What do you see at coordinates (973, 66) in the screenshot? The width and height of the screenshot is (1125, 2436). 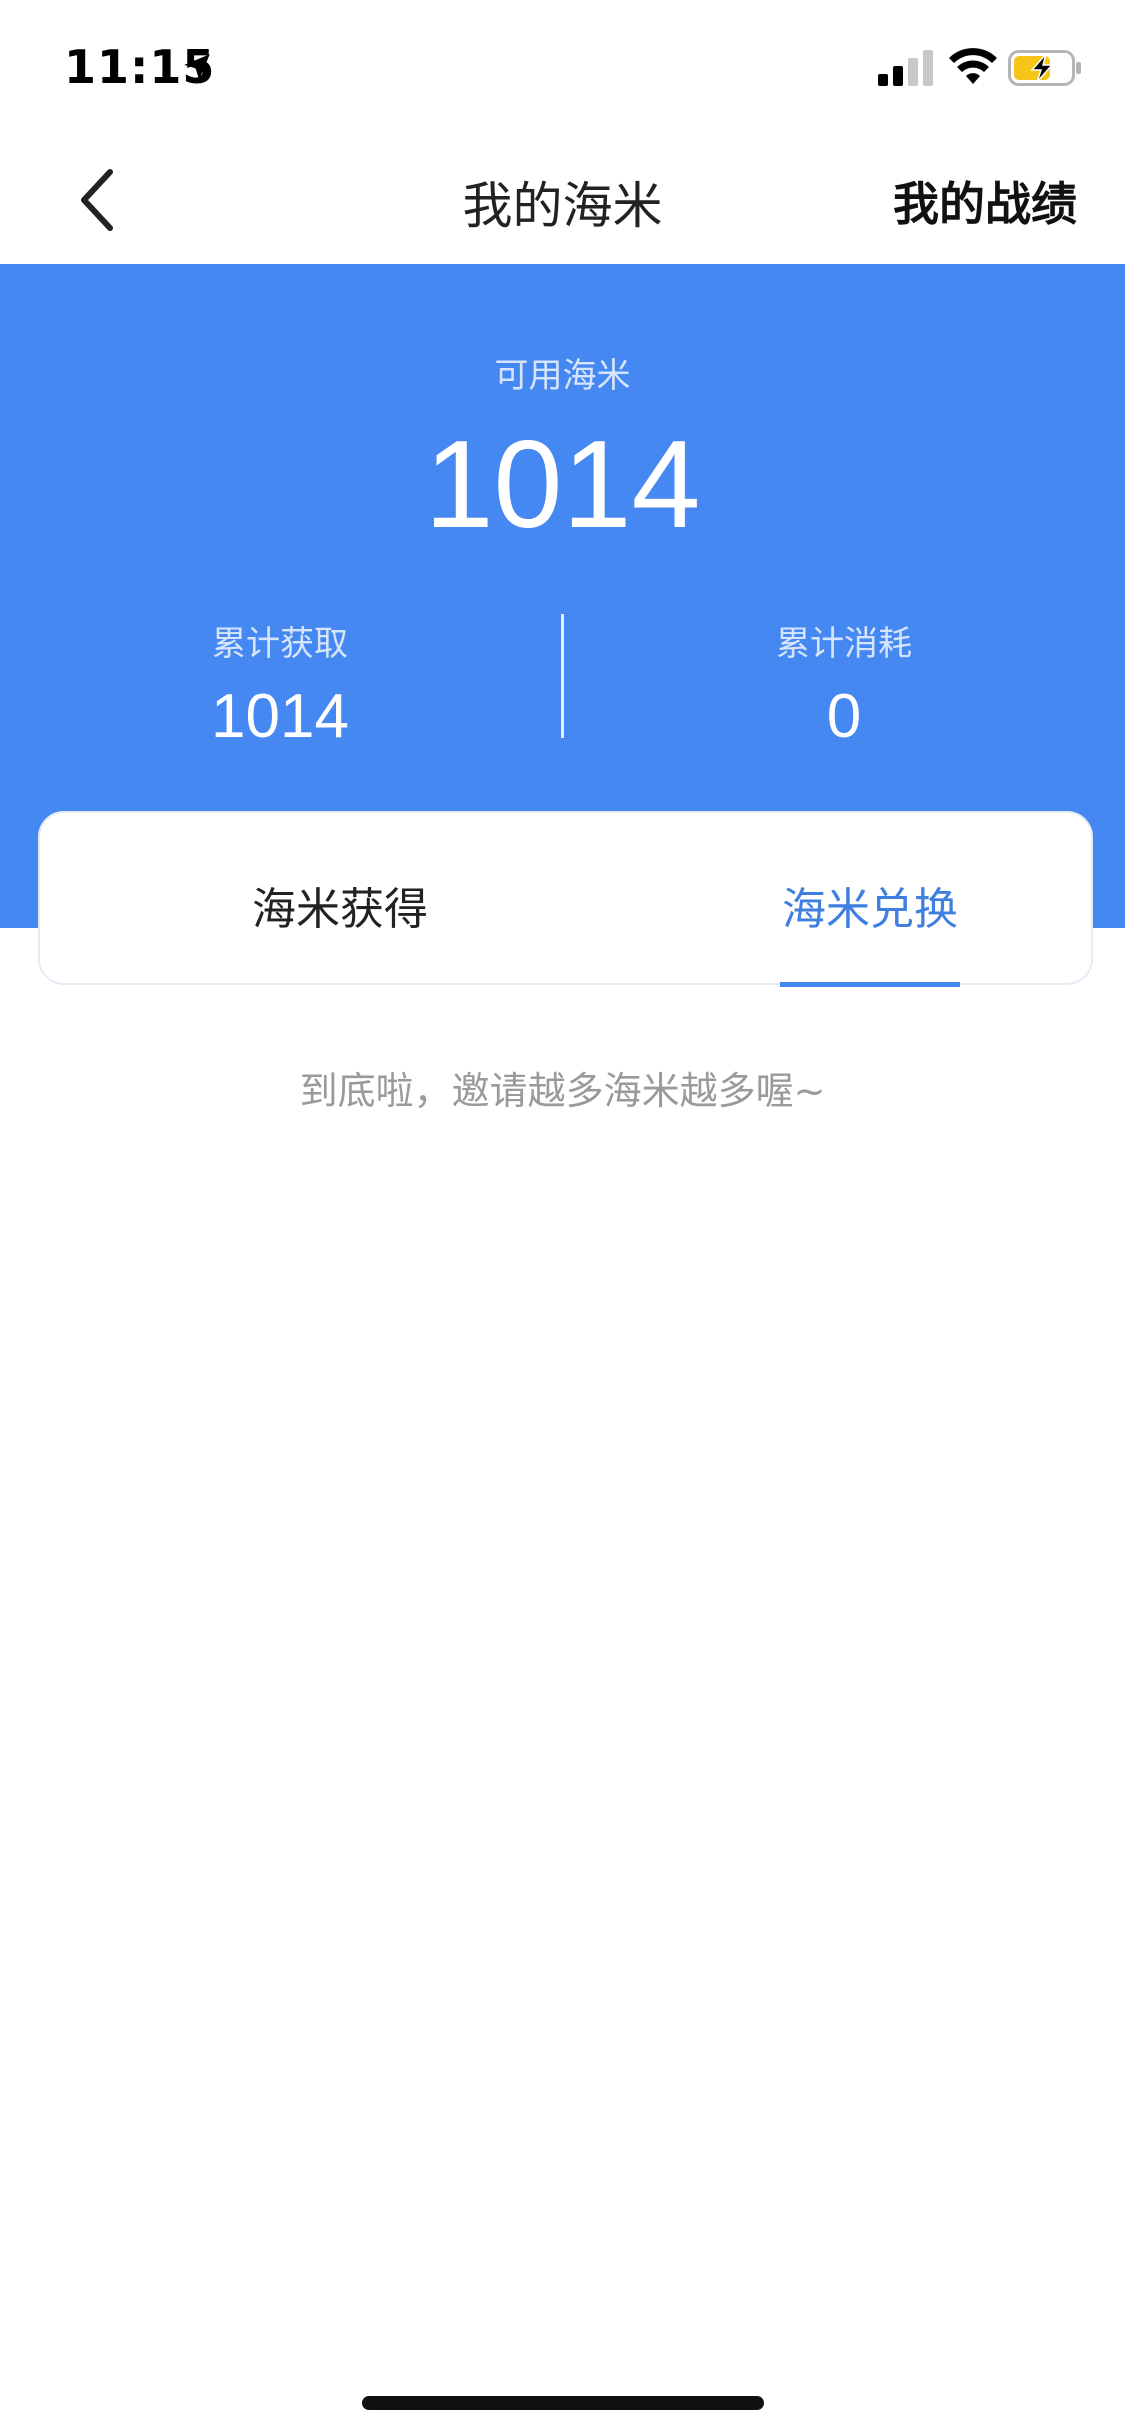 I see `wifi-icon` at bounding box center [973, 66].